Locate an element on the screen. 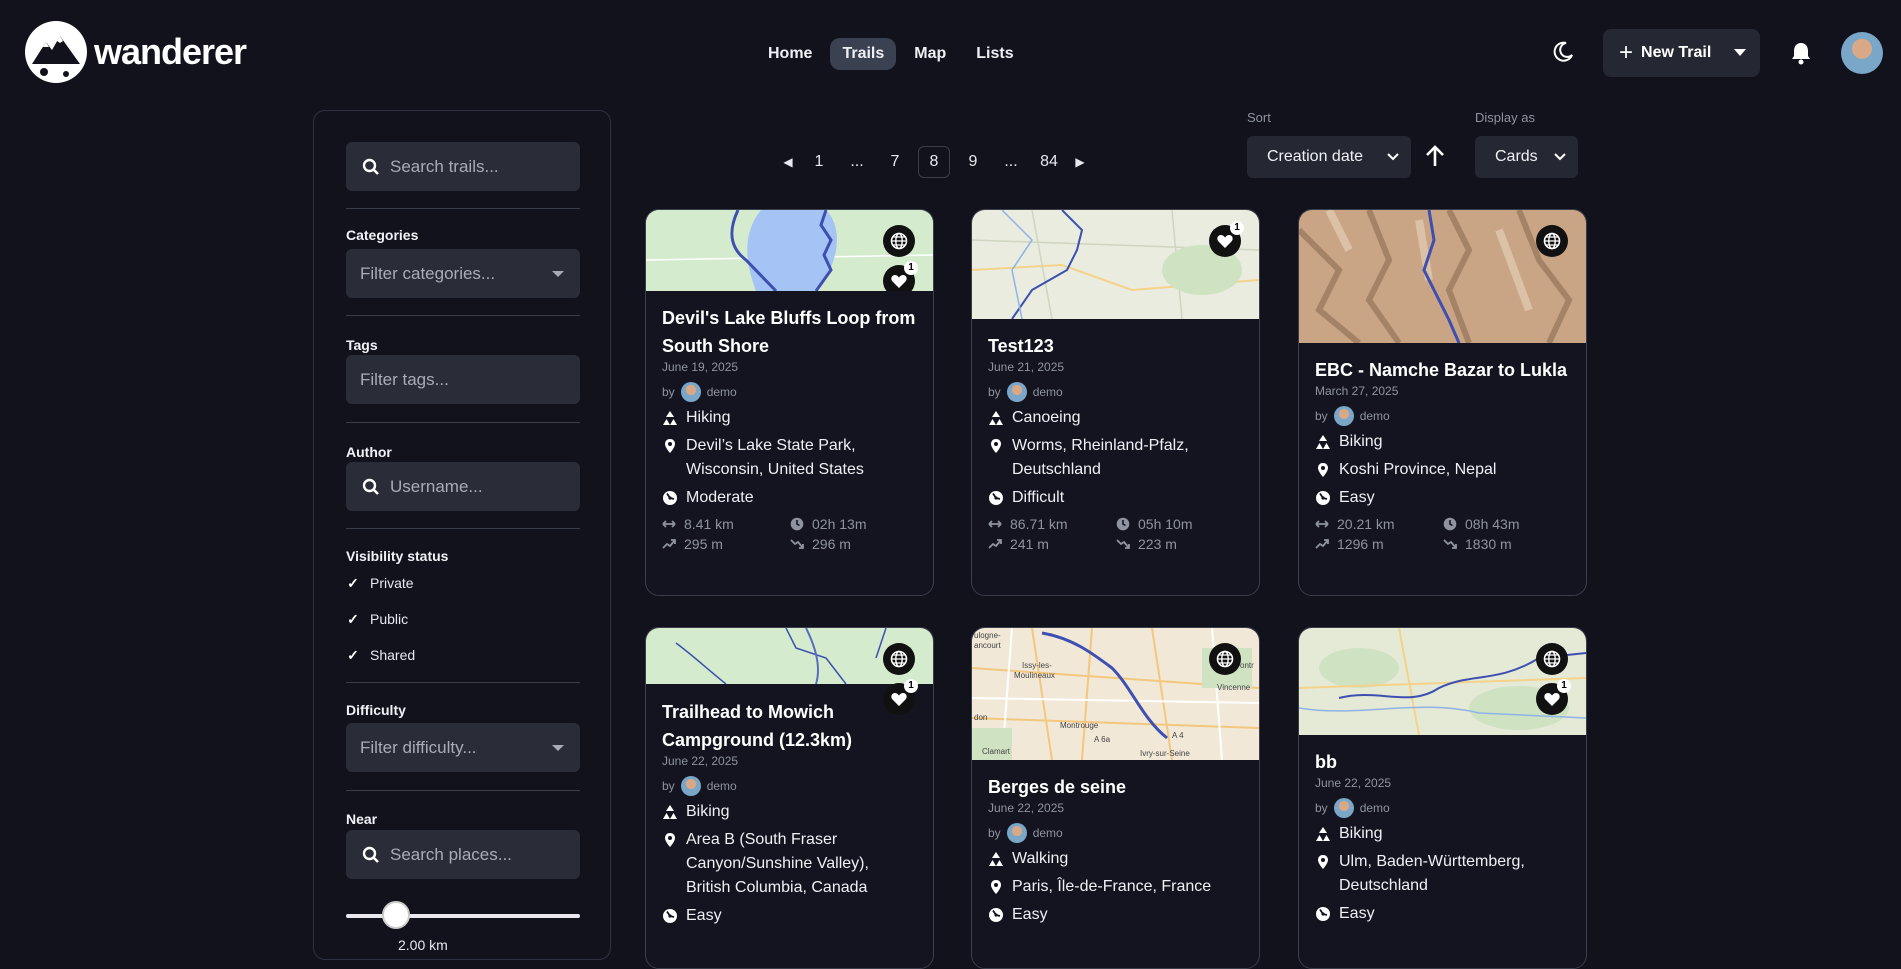 The height and width of the screenshot is (969, 1901). trail-category: Hiking is located at coordinates (789, 418).